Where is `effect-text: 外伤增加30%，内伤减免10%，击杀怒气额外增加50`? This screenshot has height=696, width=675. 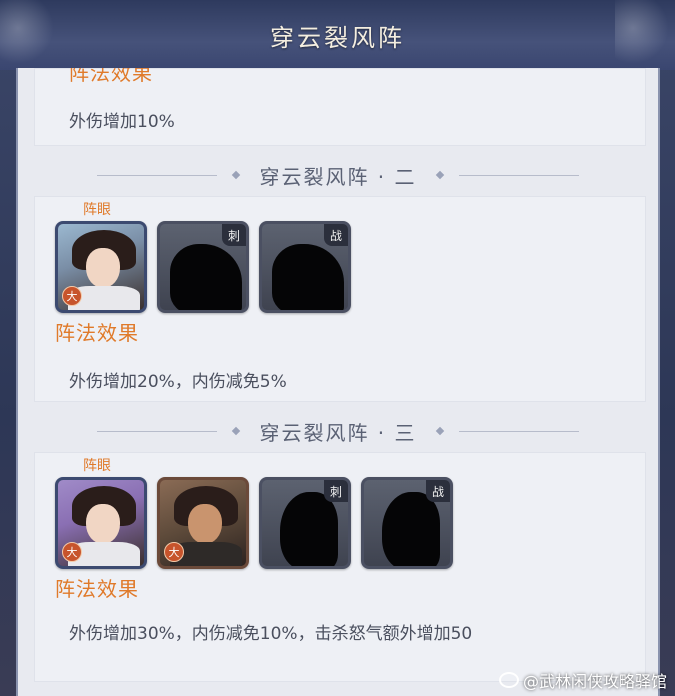 effect-text: 外伤增加30%，内伤减免10%，击杀怒气额外增加50 is located at coordinates (271, 634).